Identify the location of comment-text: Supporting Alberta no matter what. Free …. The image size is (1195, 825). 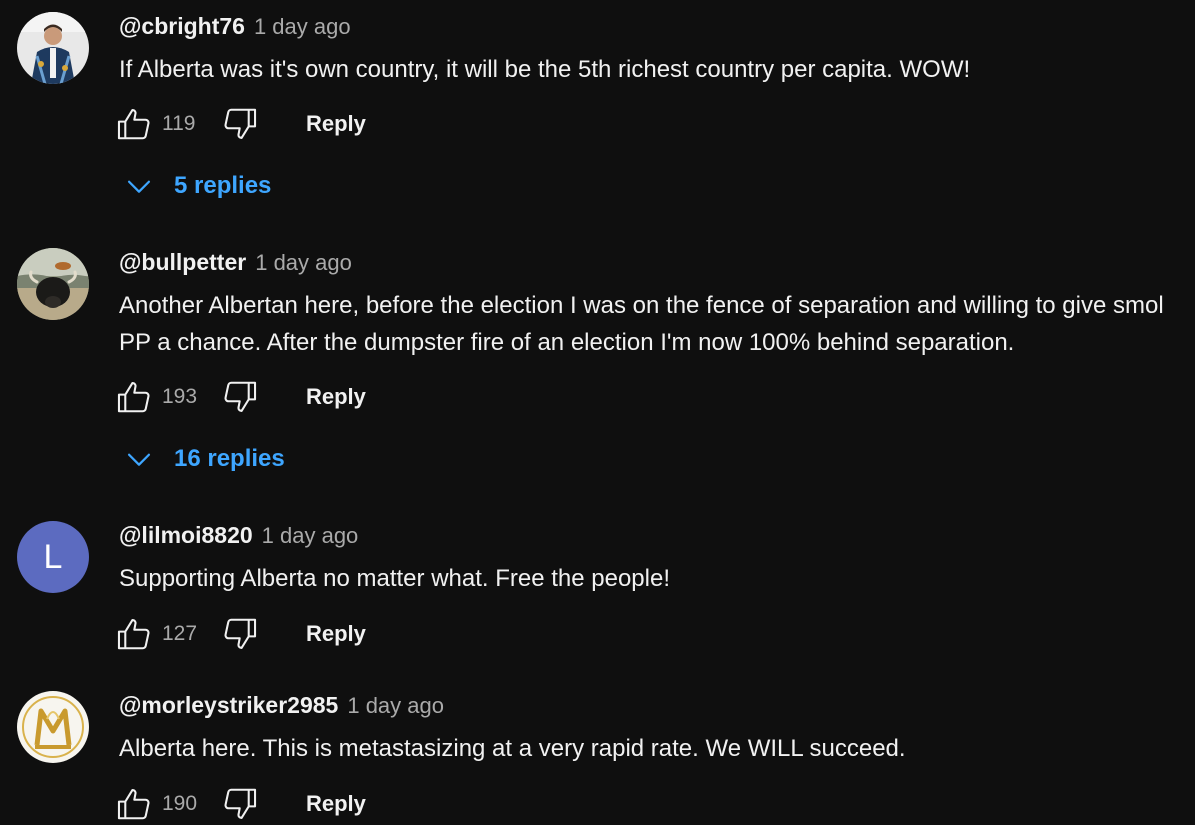
(395, 578).